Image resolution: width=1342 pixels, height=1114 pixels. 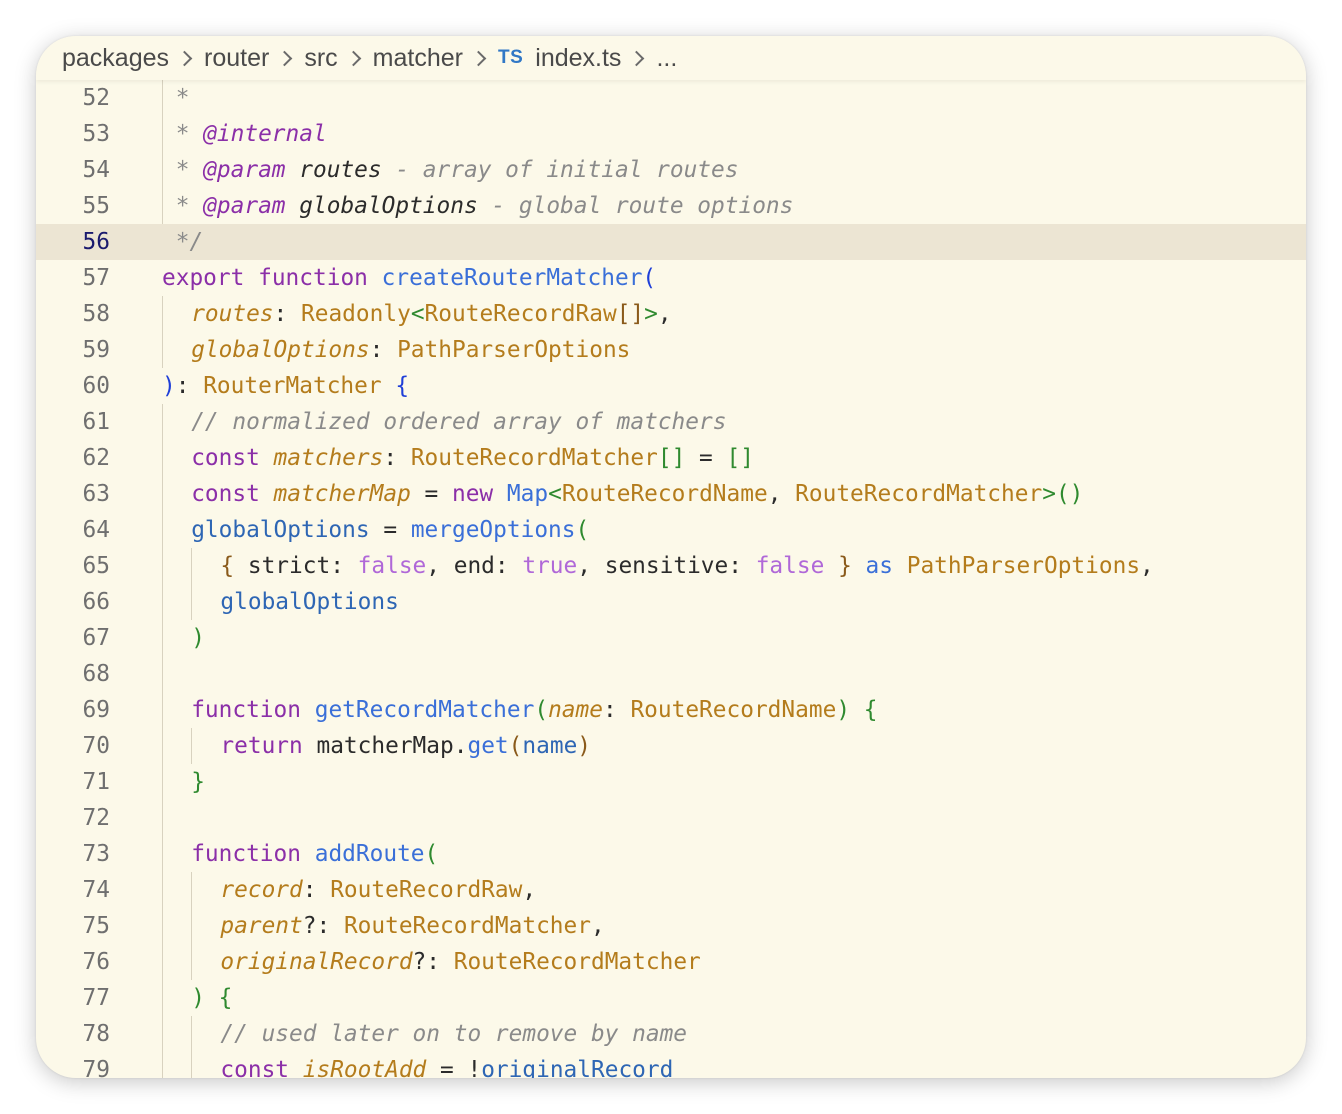 I want to click on code-token: as, so click(x=879, y=566).